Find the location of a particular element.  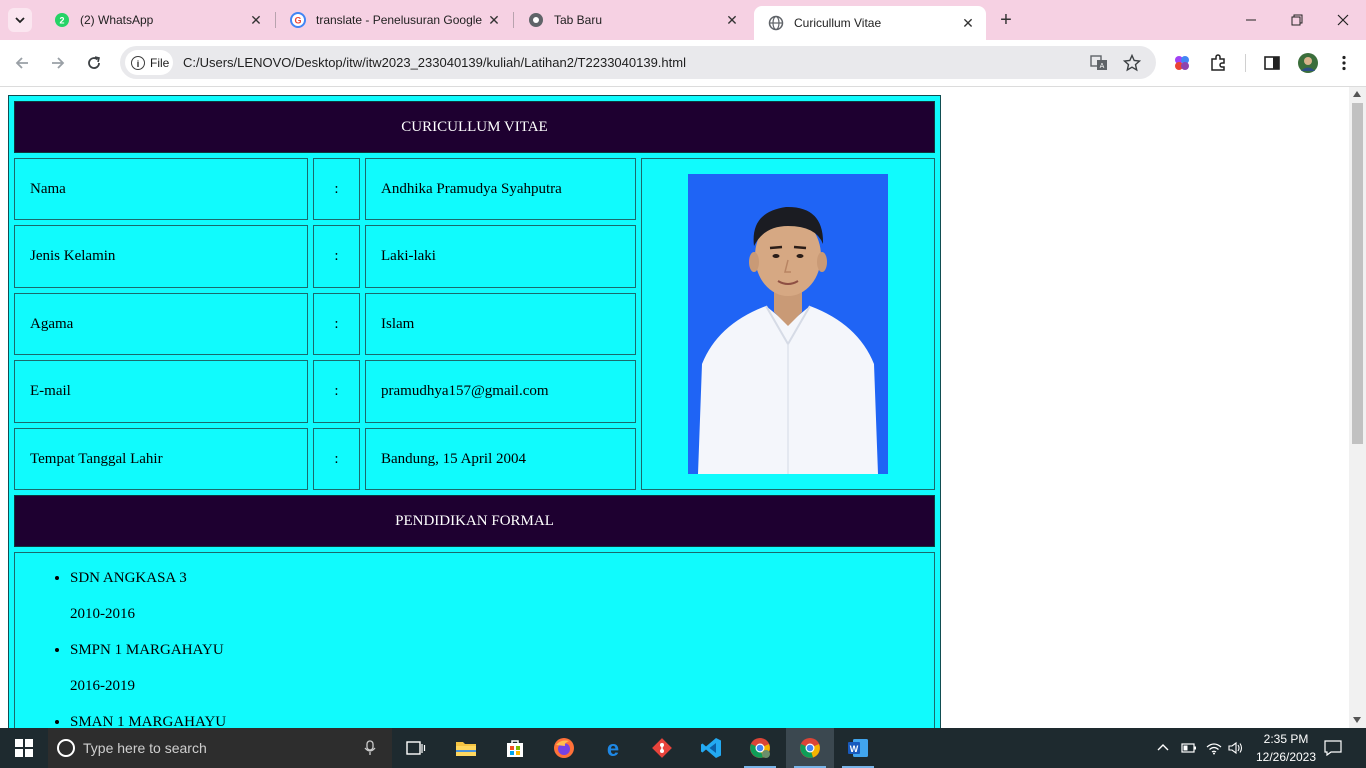

microsoft-store-icon is located at coordinates (515, 748).